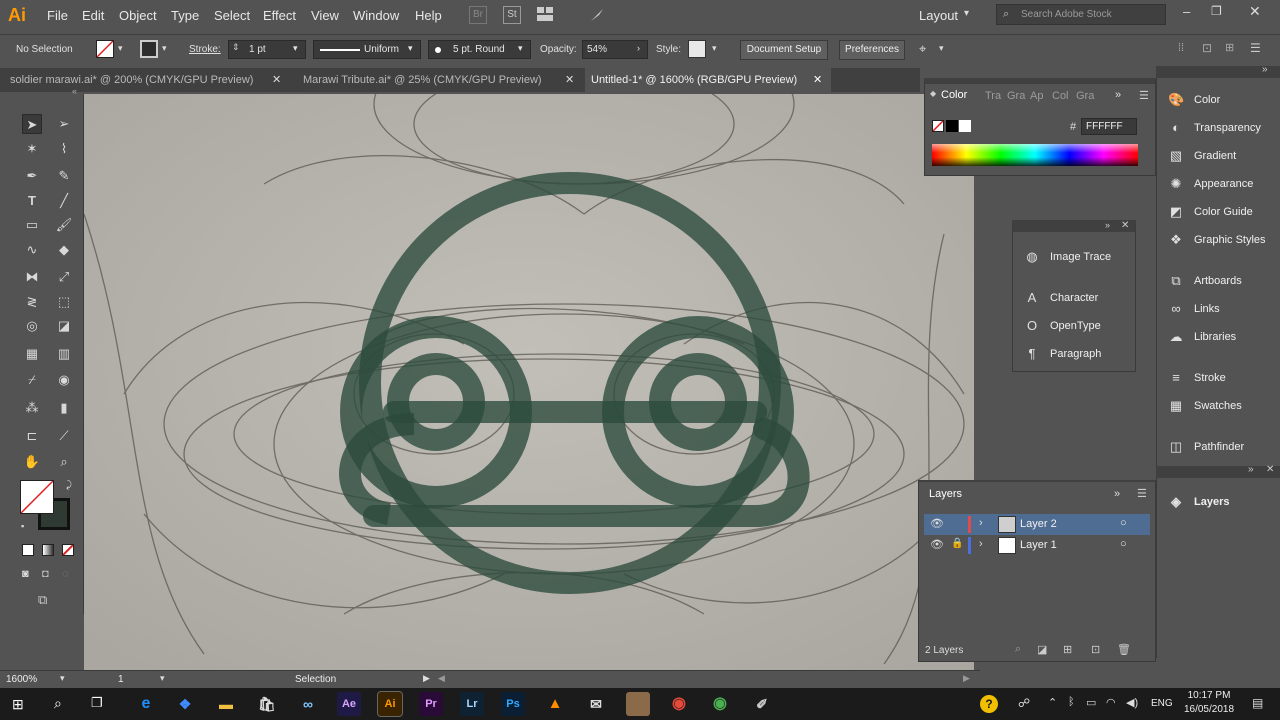 This screenshot has height=720, width=1280. I want to click on blend-tool-icon: ◉, so click(64, 380).